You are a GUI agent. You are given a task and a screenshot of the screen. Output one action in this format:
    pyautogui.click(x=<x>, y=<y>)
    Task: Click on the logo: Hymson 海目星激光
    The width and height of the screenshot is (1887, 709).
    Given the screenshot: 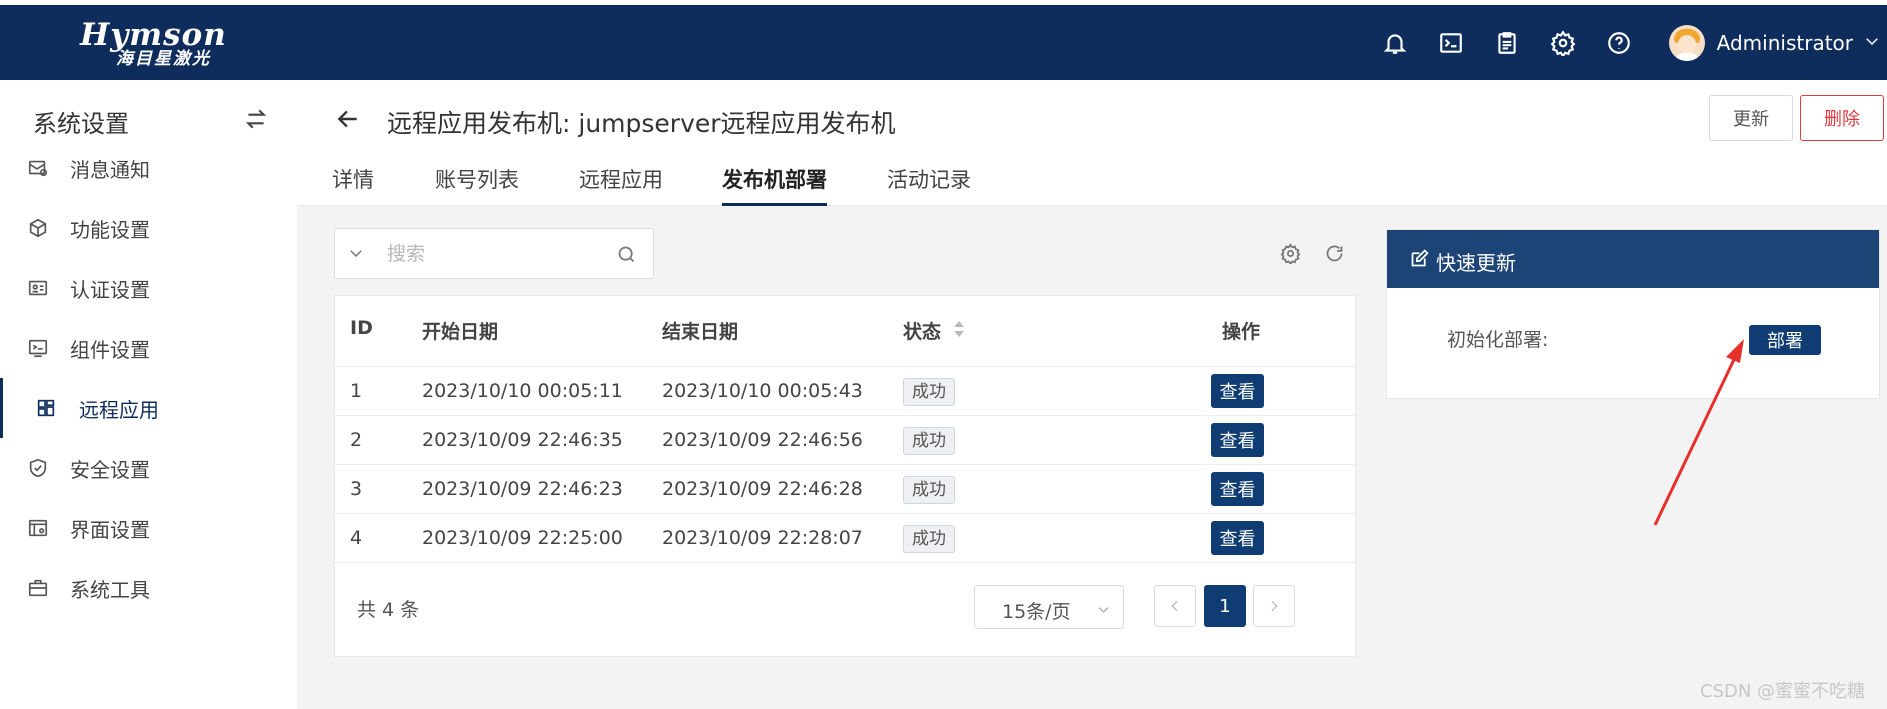 What is the action you would take?
    pyautogui.click(x=153, y=44)
    